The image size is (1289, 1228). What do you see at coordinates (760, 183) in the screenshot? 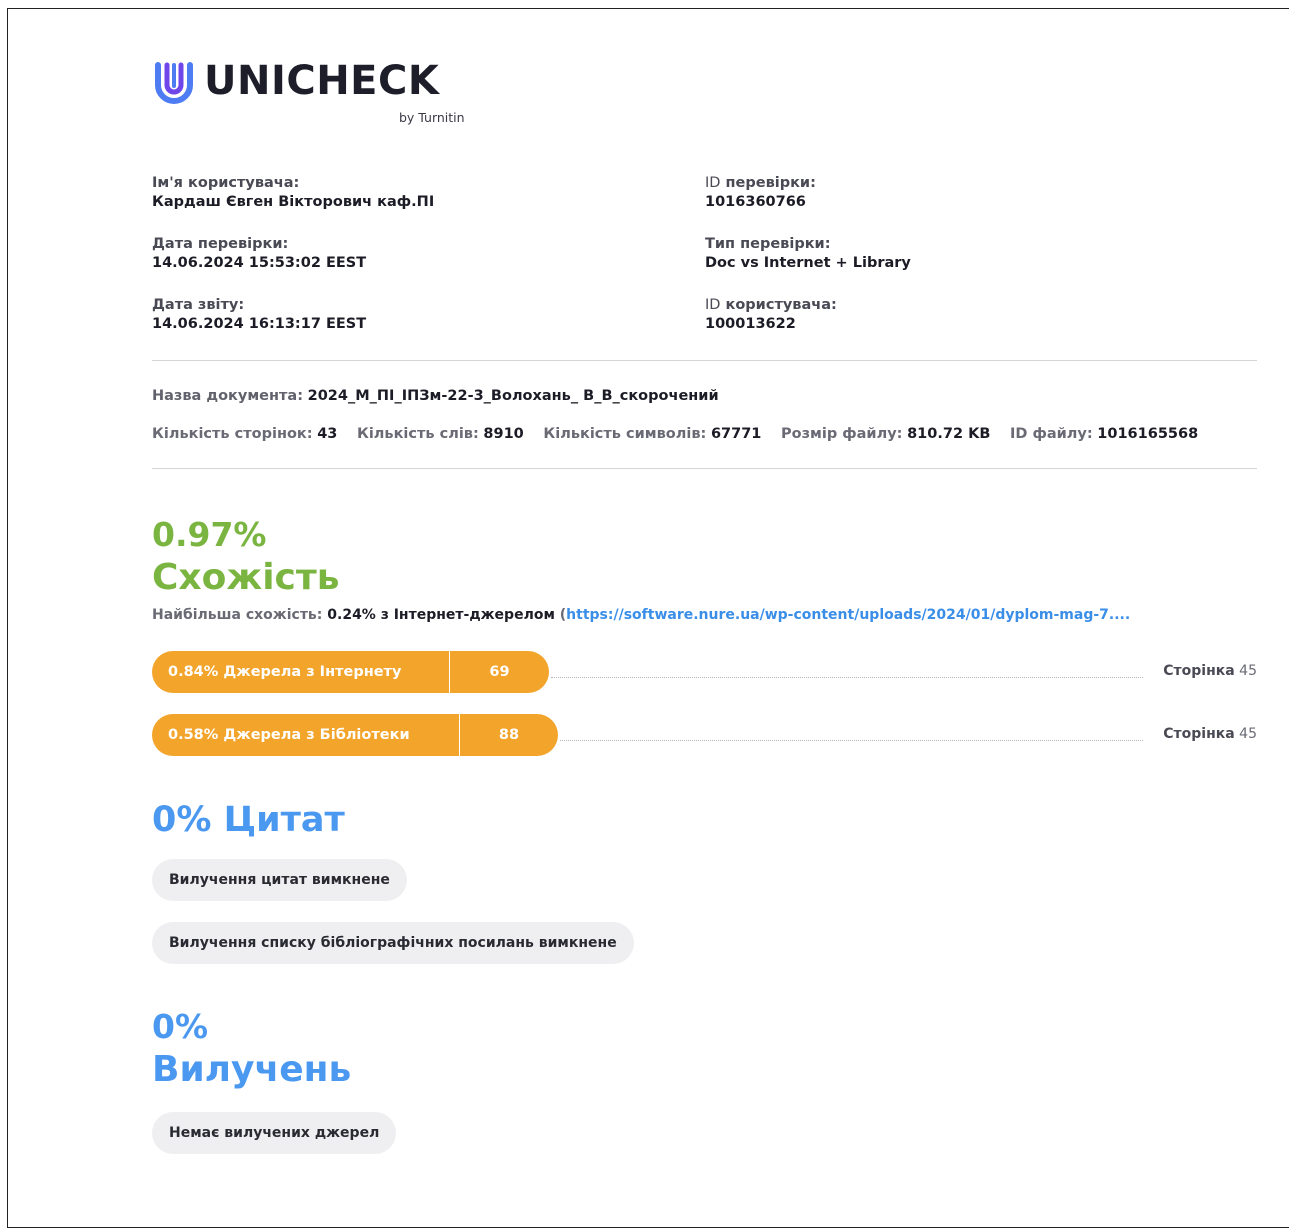
I see `meta-label: ID перевірки:` at bounding box center [760, 183].